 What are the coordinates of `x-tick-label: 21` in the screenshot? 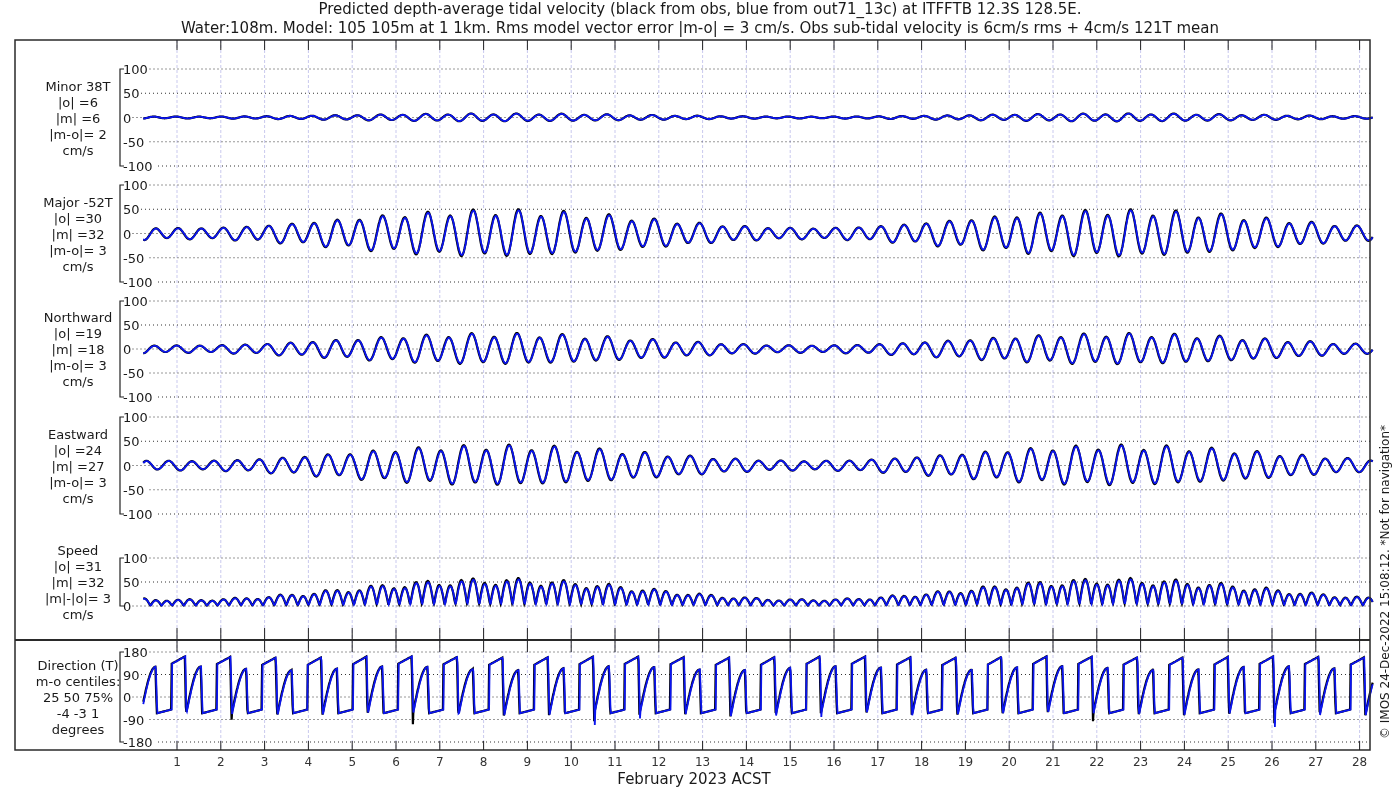 It's located at (1053, 762).